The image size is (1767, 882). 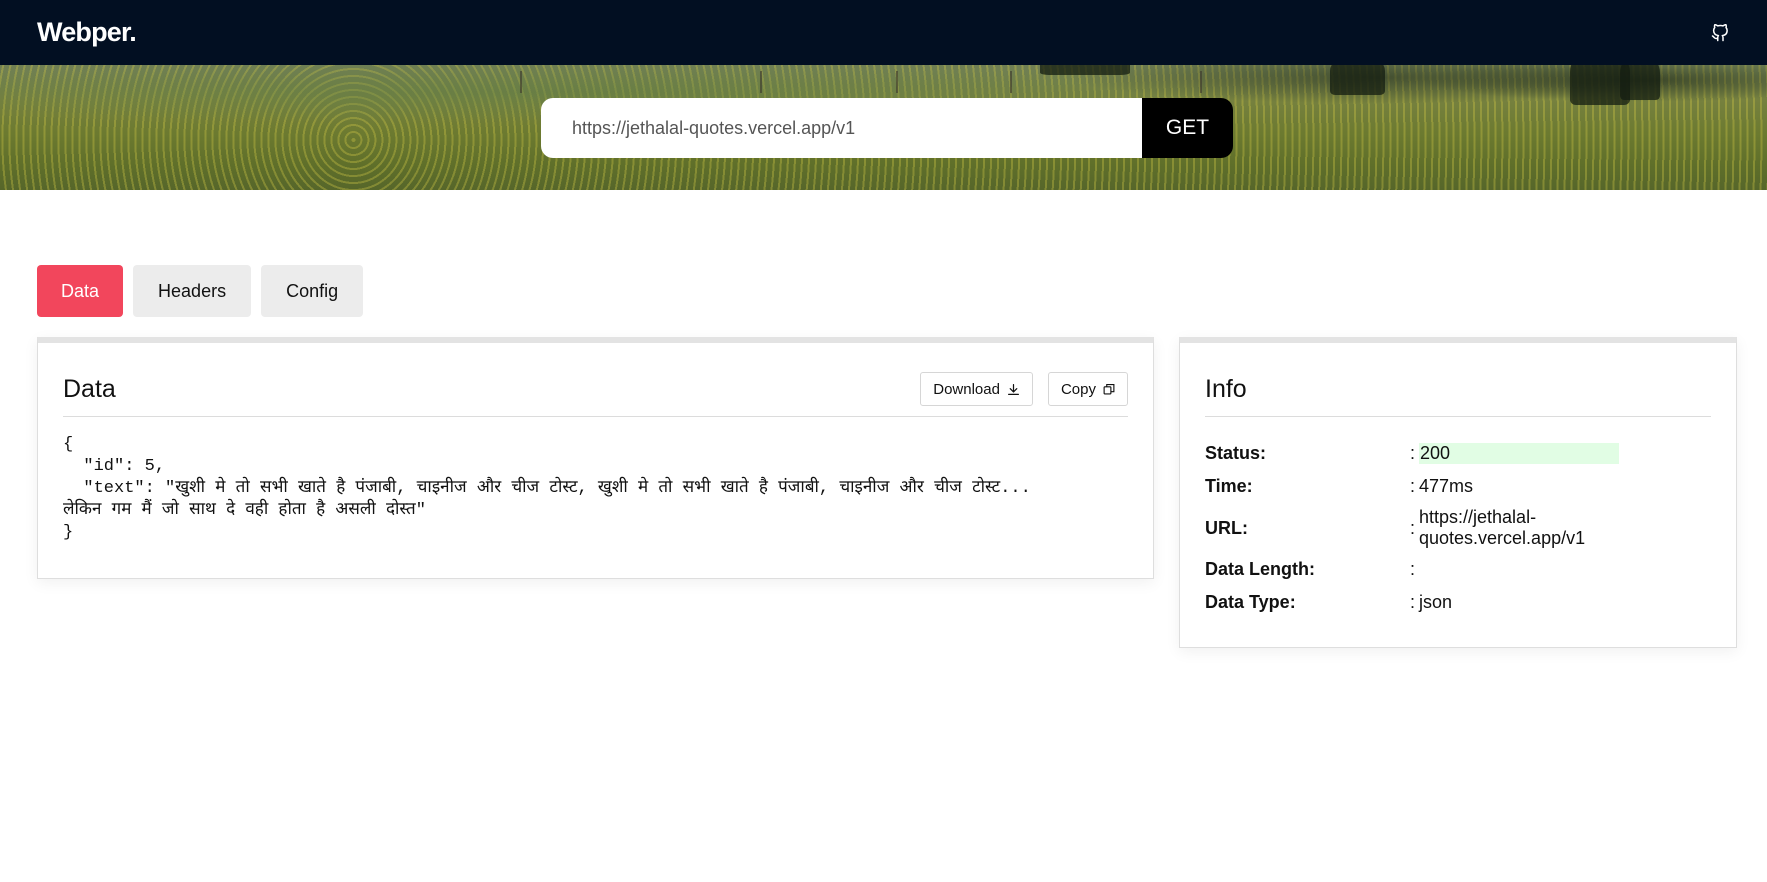 I want to click on url-input, so click(x=841, y=128).